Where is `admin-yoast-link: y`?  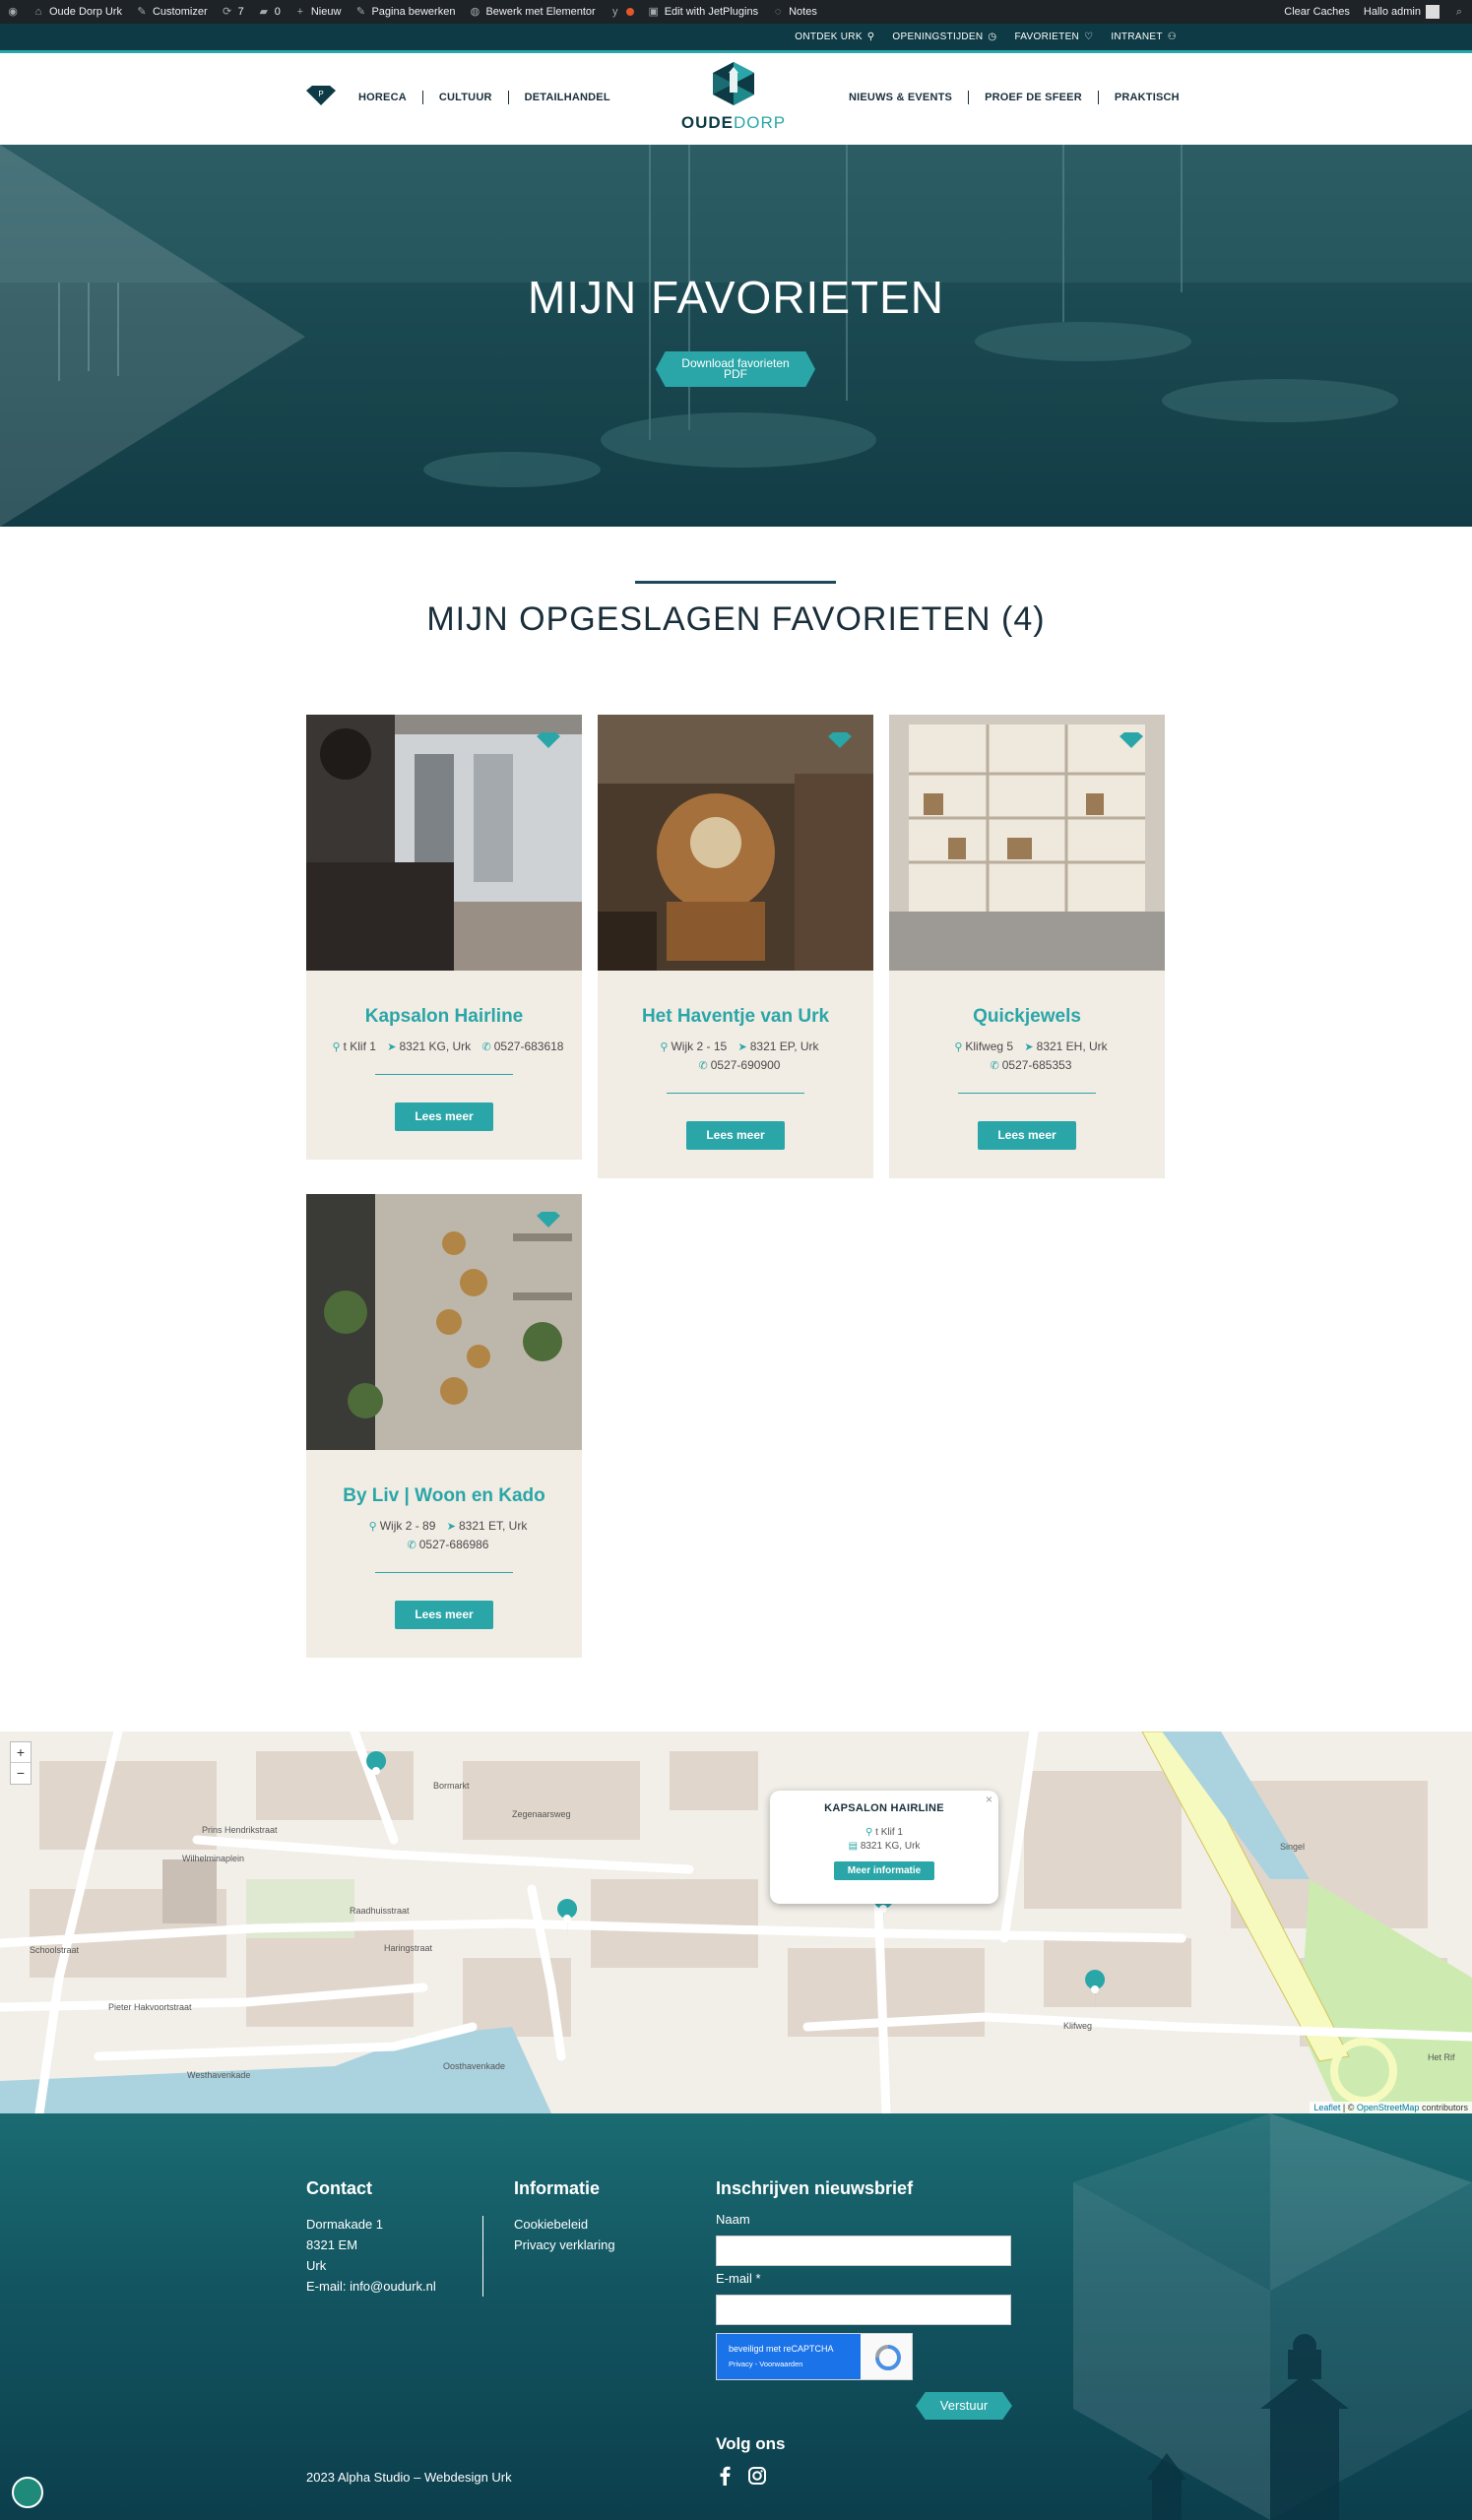 admin-yoast-link: y is located at coordinates (622, 12).